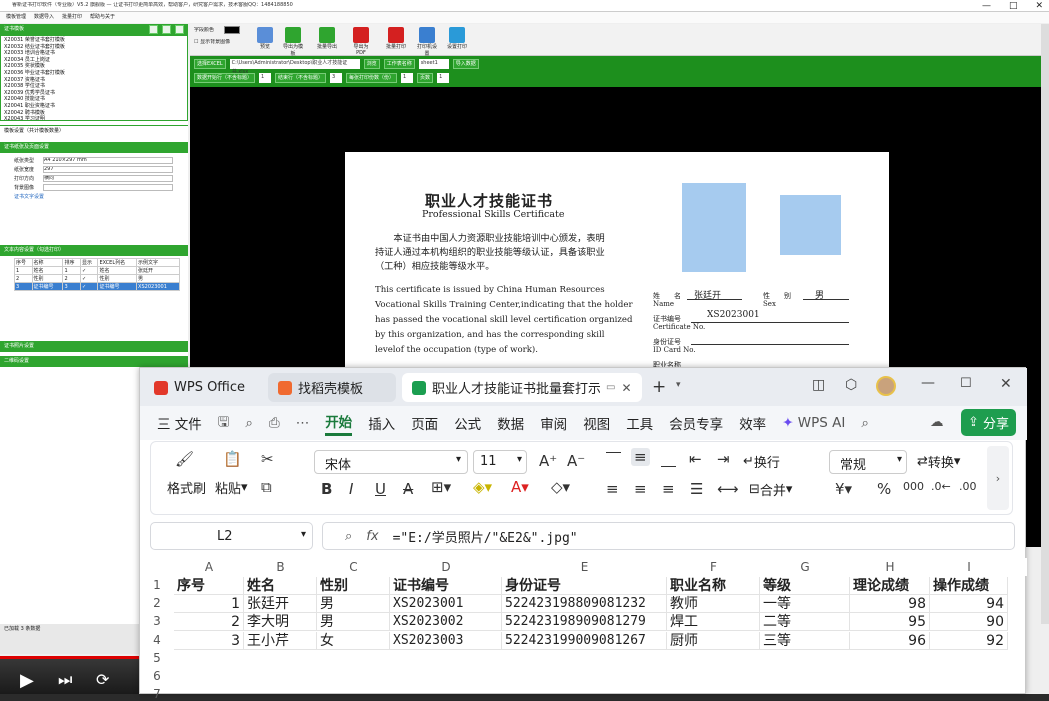 The width and height of the screenshot is (1049, 701). I want to click on header-cell: 性别, so click(353, 586).